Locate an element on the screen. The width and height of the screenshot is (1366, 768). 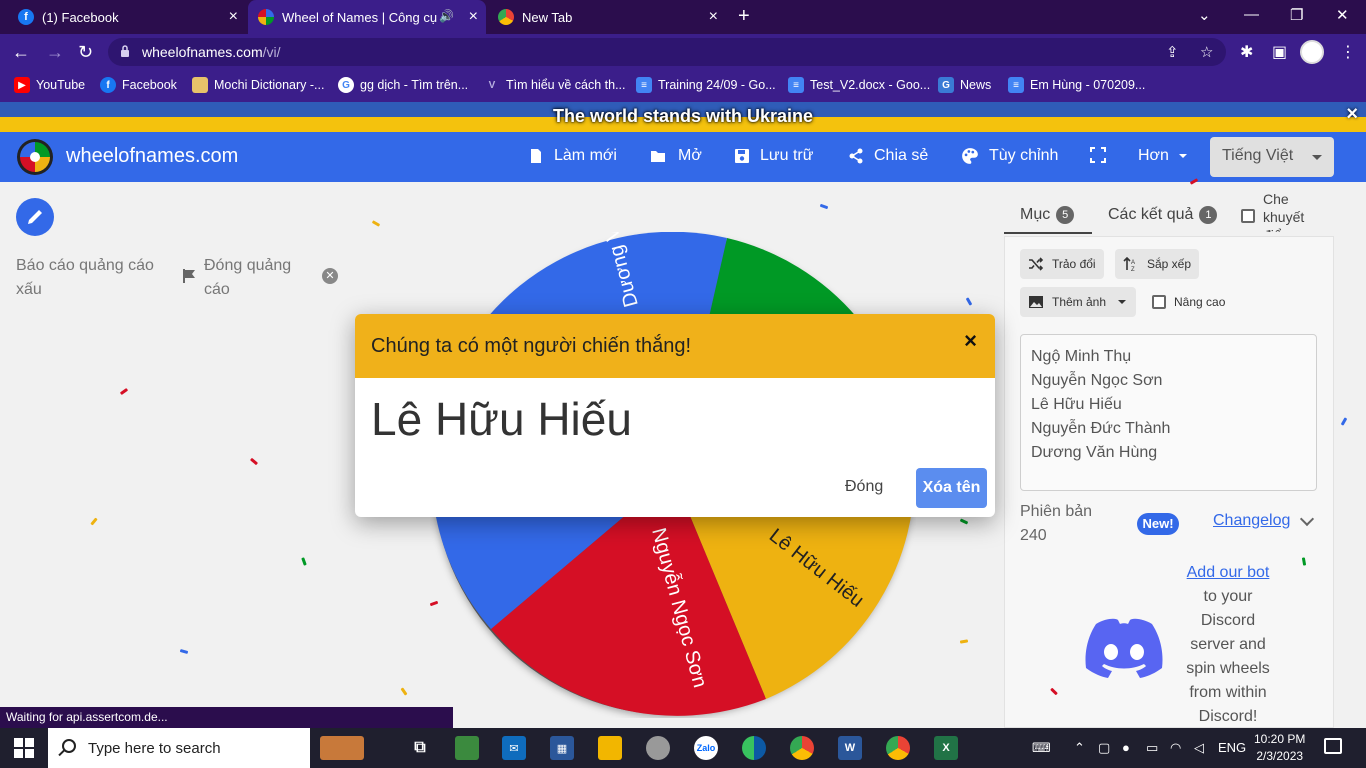
taskbar-search: Type here to search is located at coordinates (179, 748).